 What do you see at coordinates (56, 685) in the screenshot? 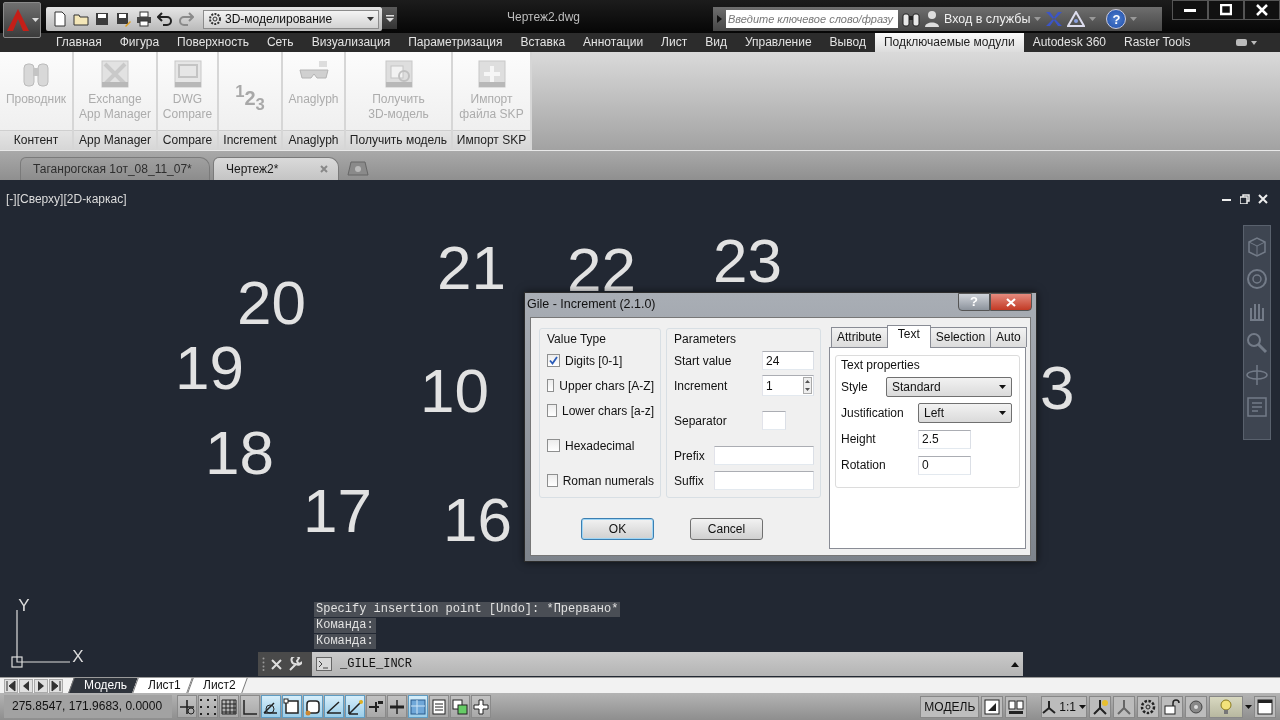
I see `last-page-icon` at bounding box center [56, 685].